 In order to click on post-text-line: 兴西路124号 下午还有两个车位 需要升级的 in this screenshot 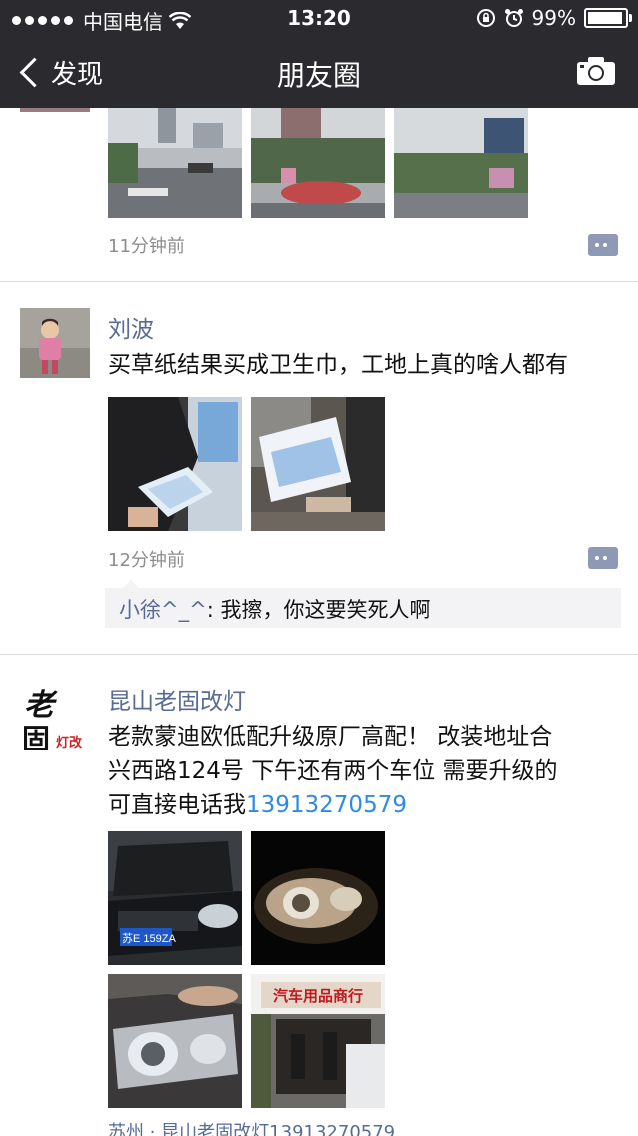, I will do `click(333, 771)`.